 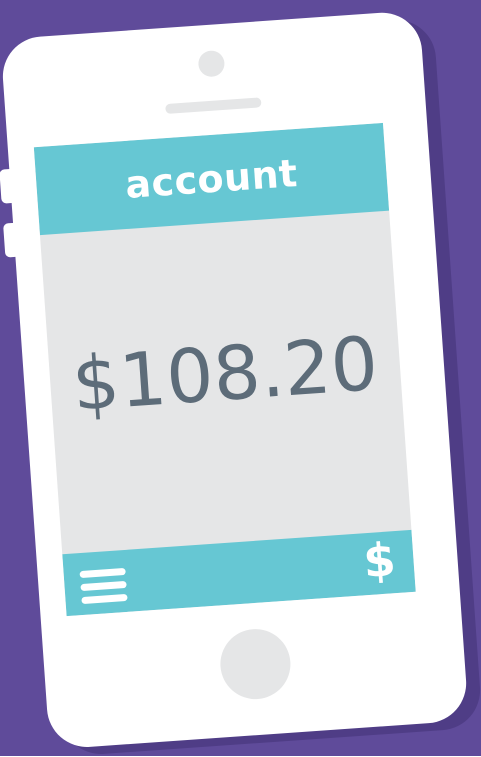 I want to click on dollar-sign-icon: $, so click(x=380, y=560).